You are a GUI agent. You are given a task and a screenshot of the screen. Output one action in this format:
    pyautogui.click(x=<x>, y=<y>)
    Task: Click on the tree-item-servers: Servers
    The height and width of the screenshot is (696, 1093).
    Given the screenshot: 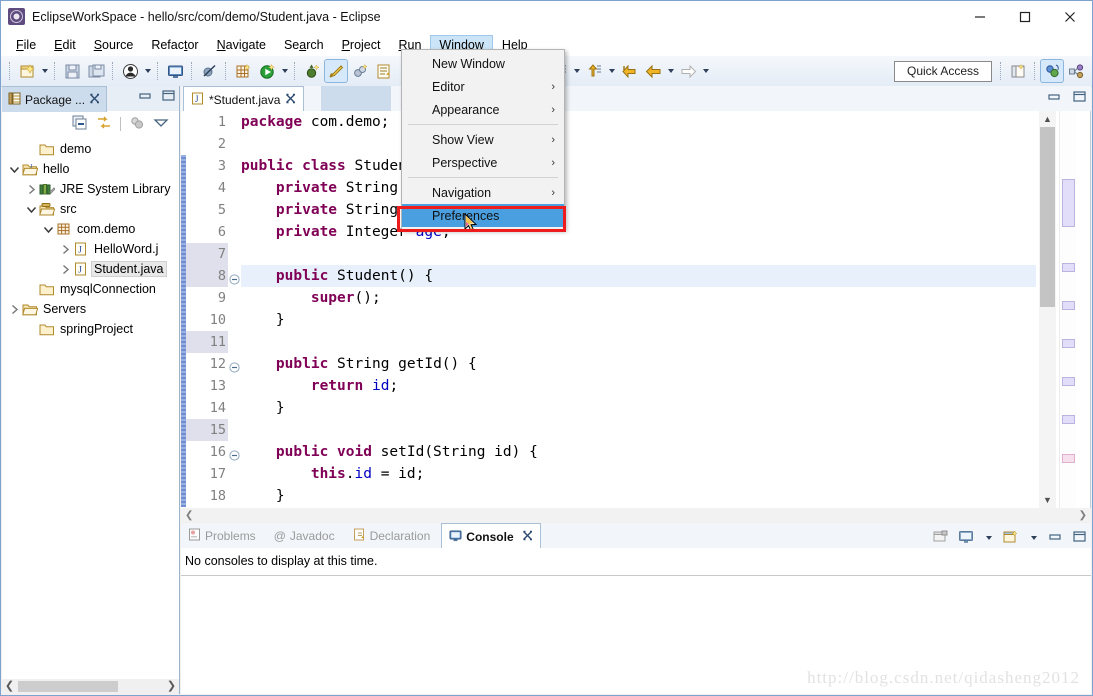 What is the action you would take?
    pyautogui.click(x=90, y=309)
    